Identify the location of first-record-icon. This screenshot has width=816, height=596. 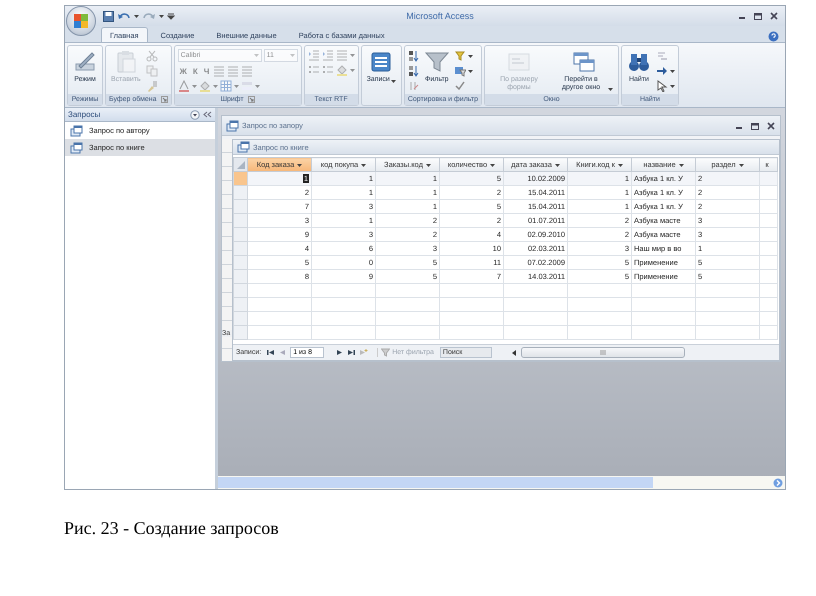
(271, 352).